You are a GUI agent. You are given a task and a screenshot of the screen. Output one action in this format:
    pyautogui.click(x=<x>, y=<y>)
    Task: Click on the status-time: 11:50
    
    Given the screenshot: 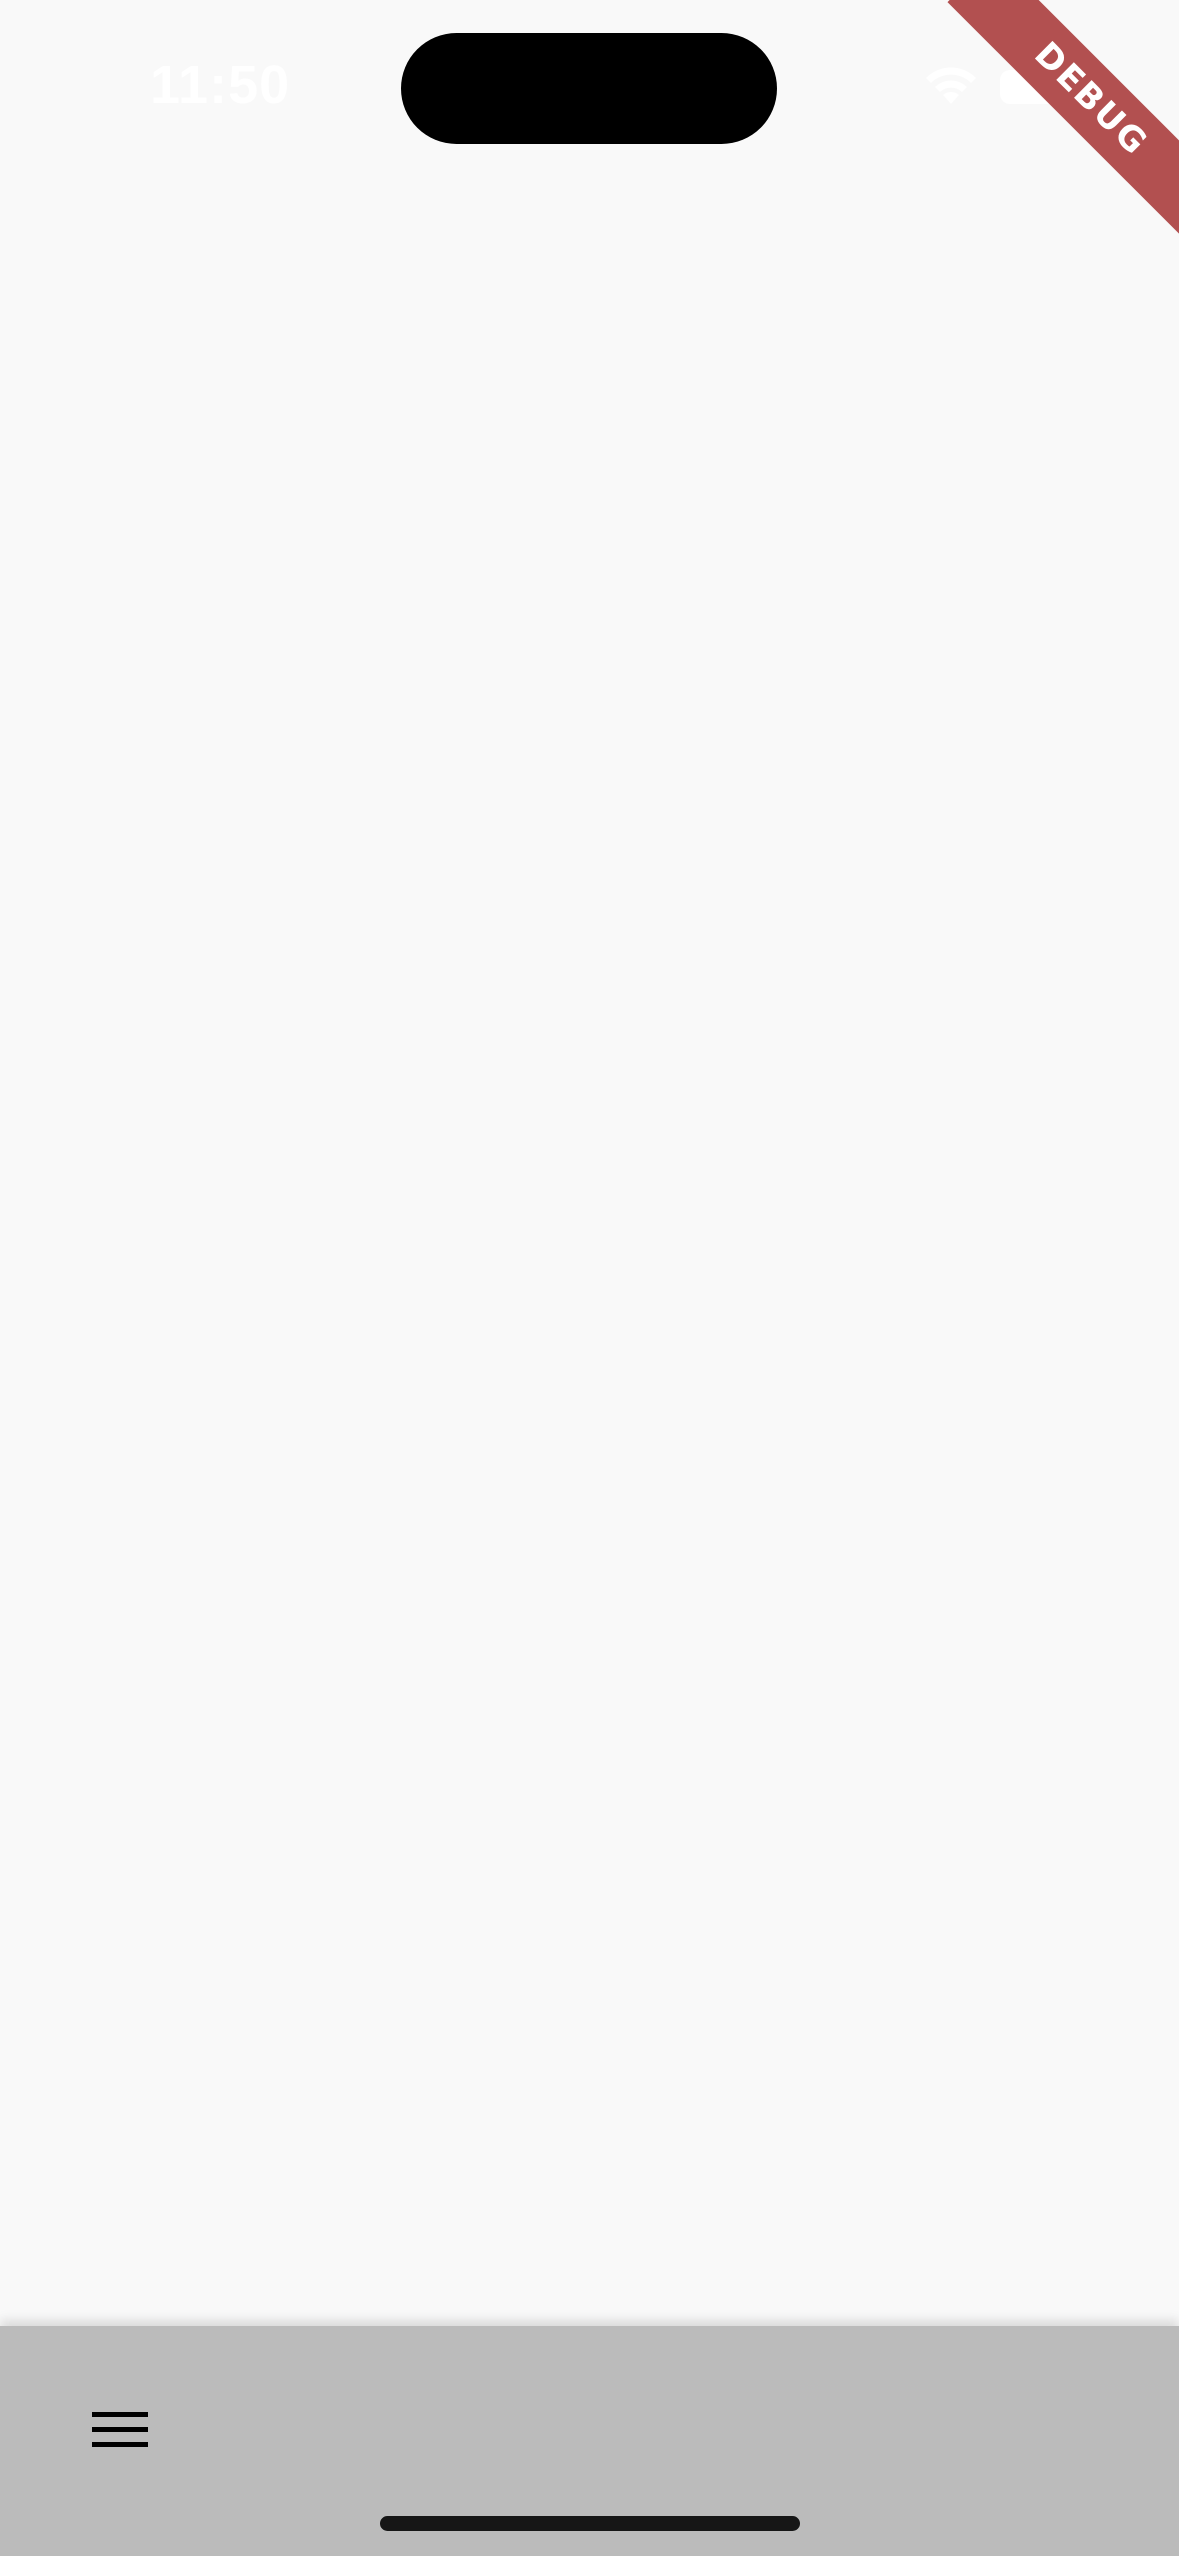 What is the action you would take?
    pyautogui.click(x=220, y=85)
    